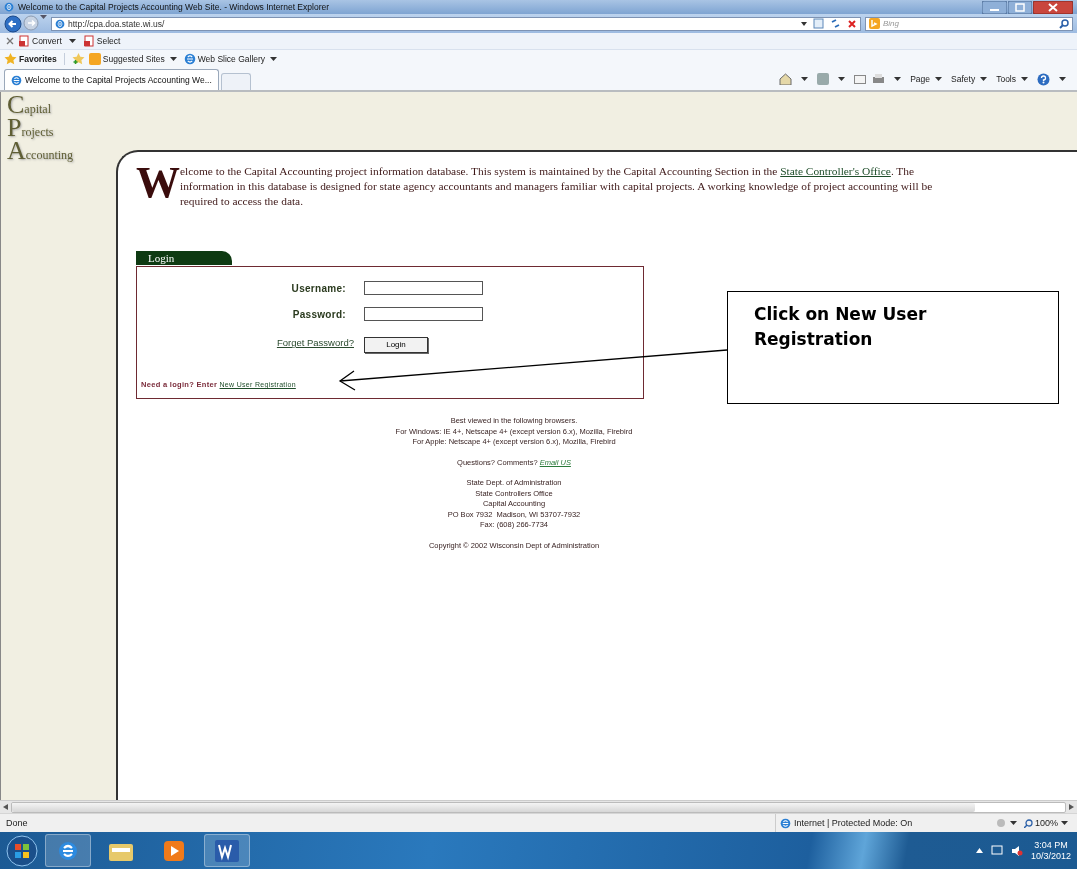  What do you see at coordinates (979, 850) in the screenshot?
I see `tray-arrow-icon` at bounding box center [979, 850].